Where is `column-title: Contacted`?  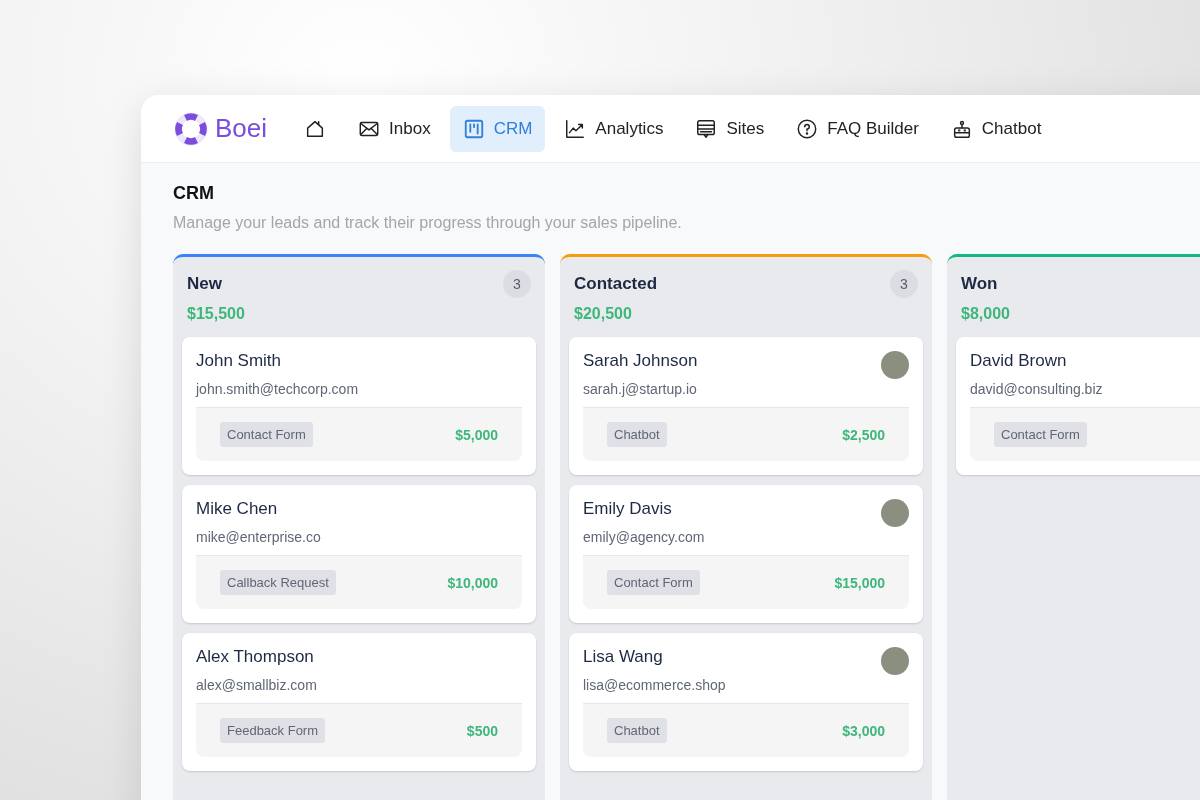
column-title: Contacted is located at coordinates (616, 284).